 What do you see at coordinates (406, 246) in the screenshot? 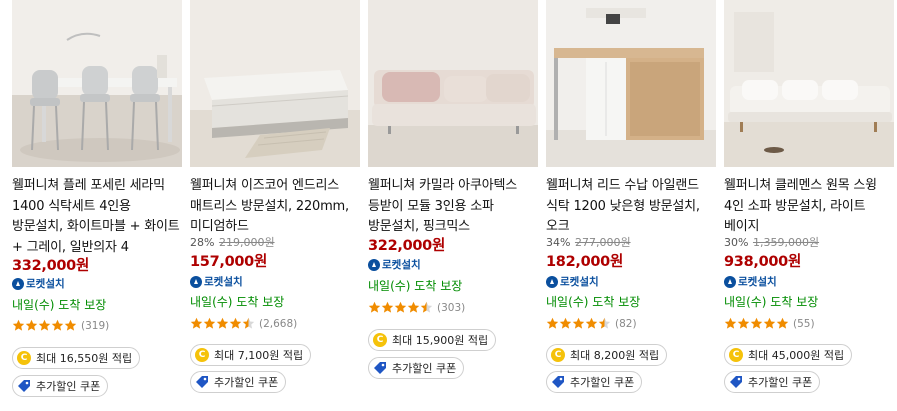
I see `product-price: 322,000원` at bounding box center [406, 246].